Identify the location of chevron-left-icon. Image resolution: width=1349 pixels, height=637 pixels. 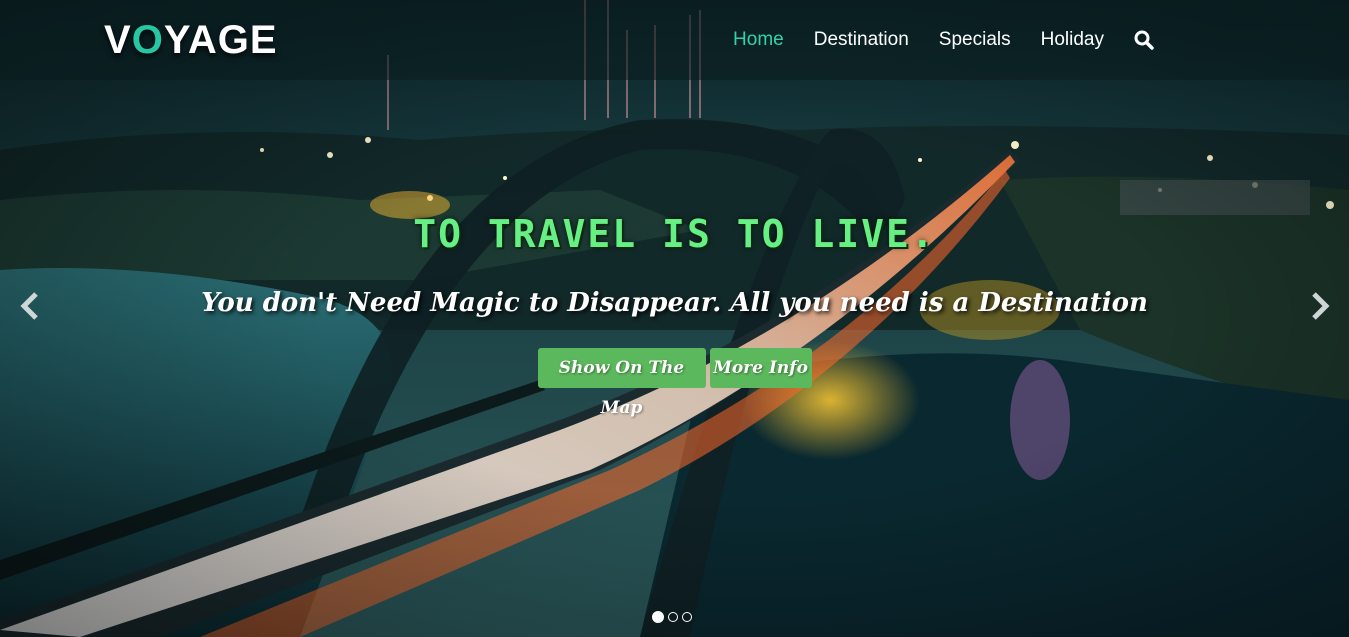
(32, 306).